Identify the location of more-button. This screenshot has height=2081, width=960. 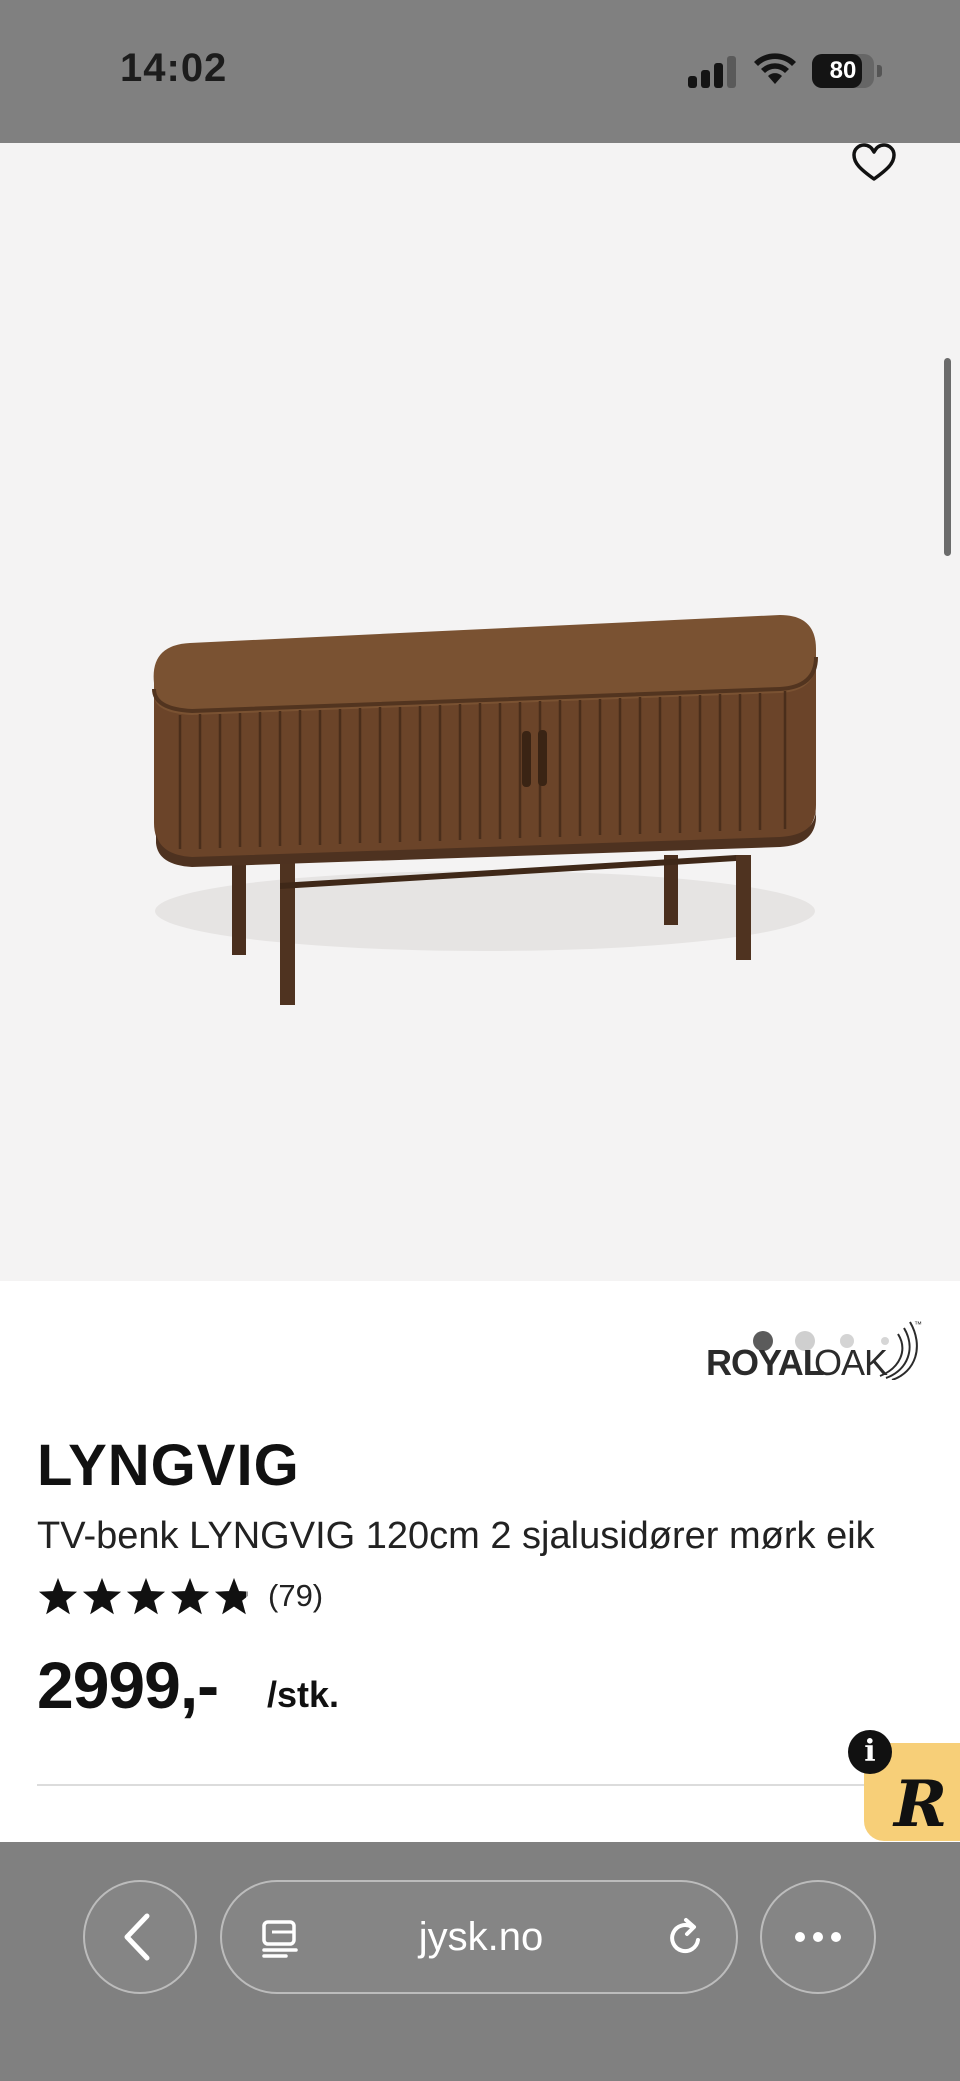
(818, 1937).